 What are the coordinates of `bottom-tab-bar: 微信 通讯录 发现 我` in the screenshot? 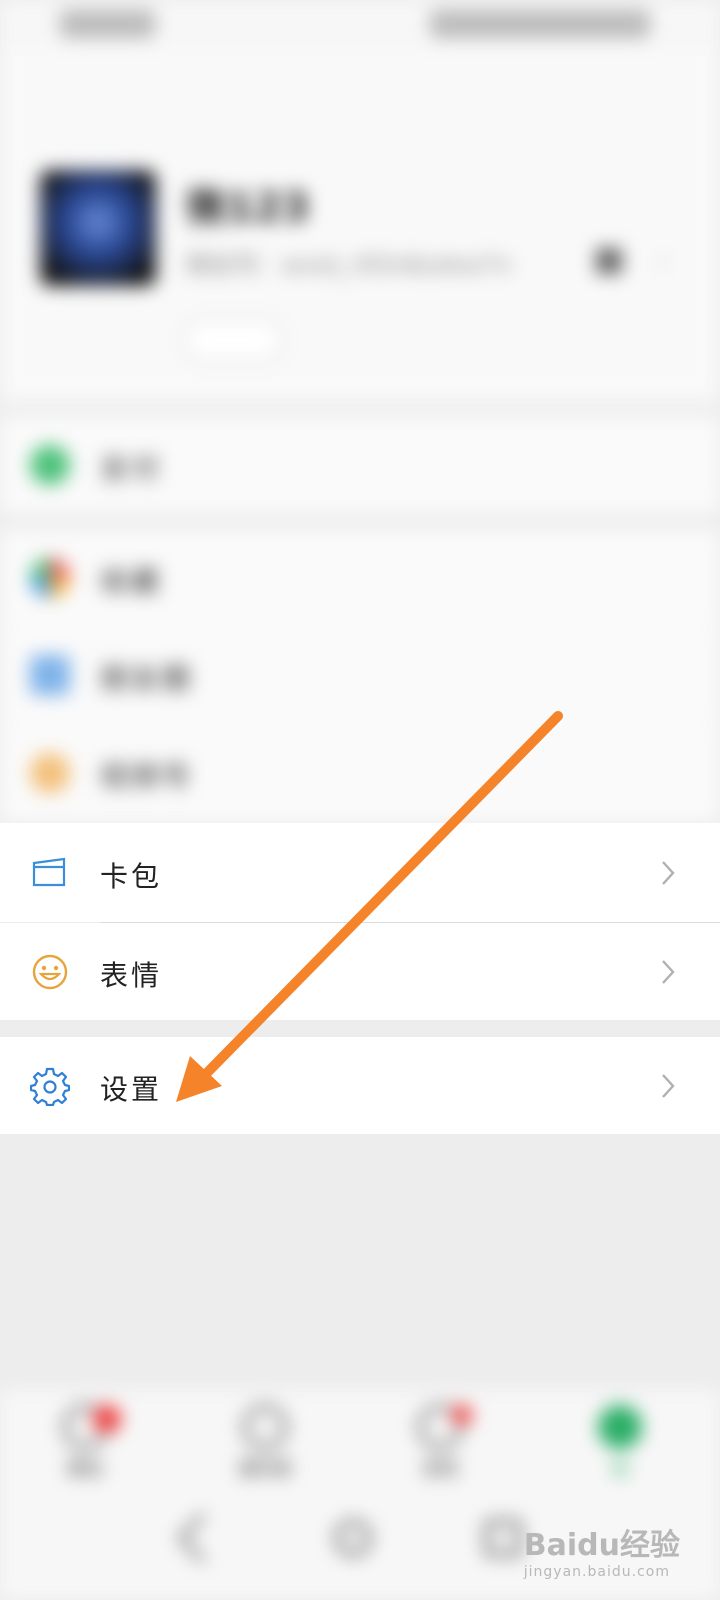 It's located at (360, 1440).